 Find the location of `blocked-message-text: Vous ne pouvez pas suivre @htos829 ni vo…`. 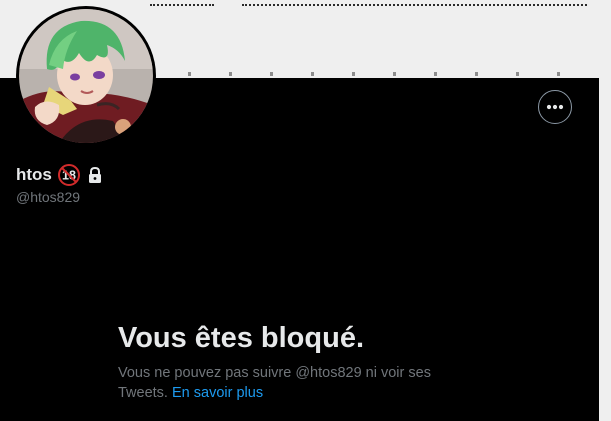

blocked-message-text: Vous ne pouvez pas suivre @htos829 ni vo… is located at coordinates (274, 383).